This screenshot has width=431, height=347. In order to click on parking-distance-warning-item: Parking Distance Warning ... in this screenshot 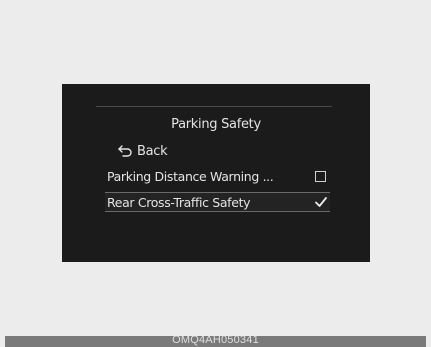, I will do `click(217, 176)`.